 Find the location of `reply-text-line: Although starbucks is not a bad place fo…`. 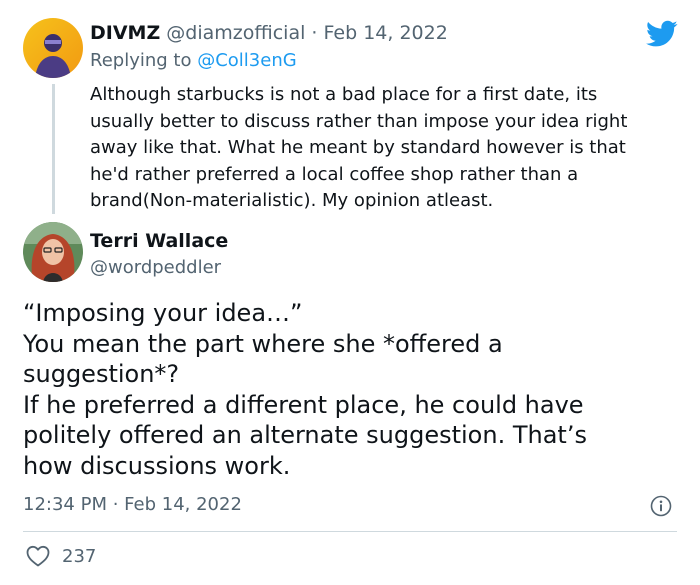

reply-text-line: Although starbucks is not a bad place fo… is located at coordinates (344, 94).